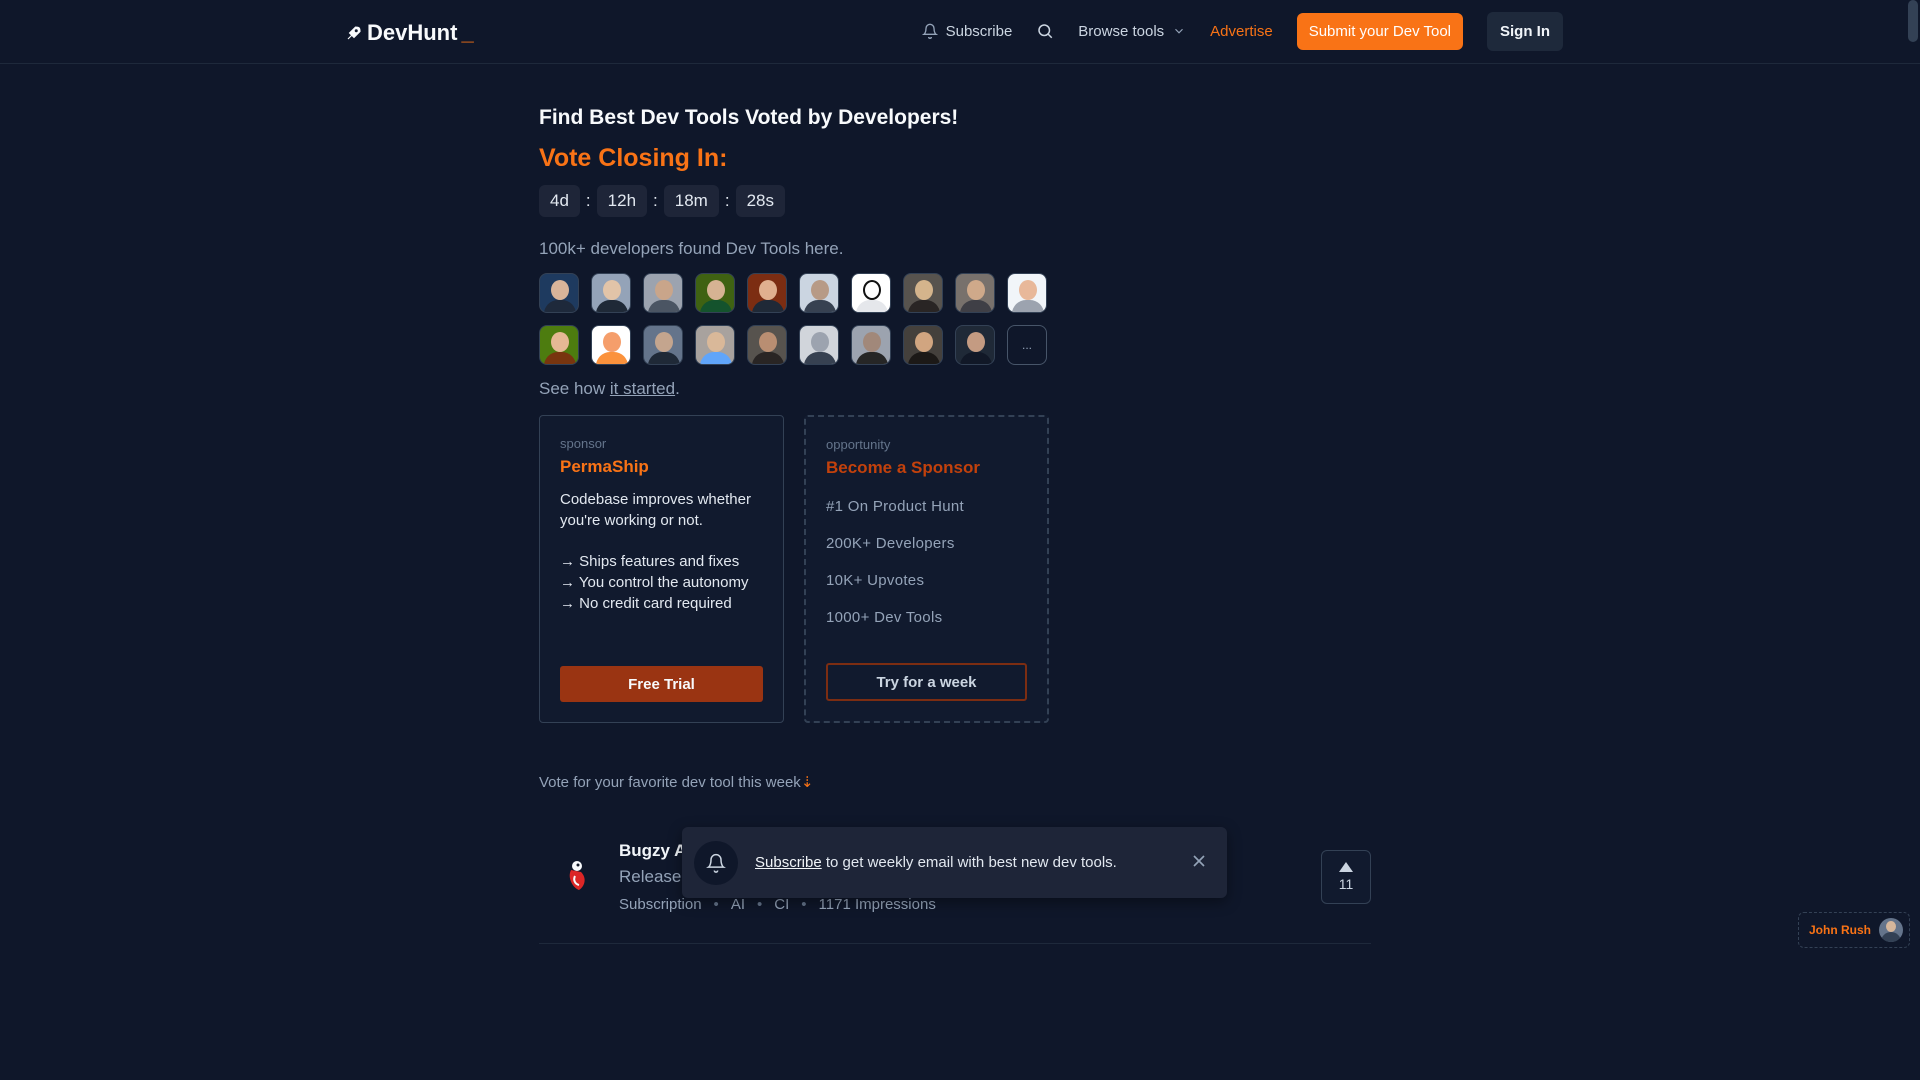 Image resolution: width=1920 pixels, height=1080 pixels. I want to click on close-icon, so click(1199, 861).